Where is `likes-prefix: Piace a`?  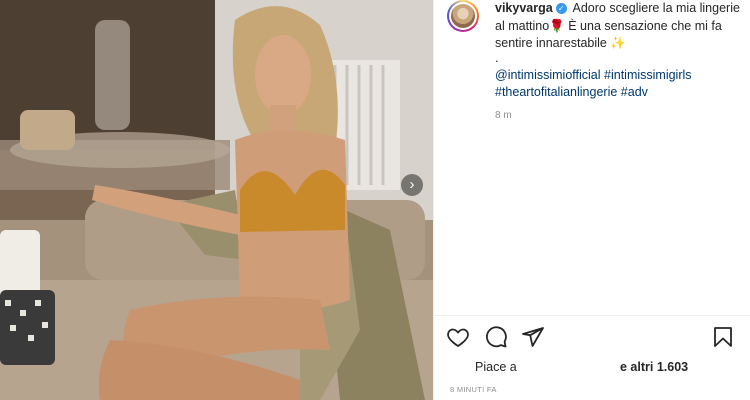
likes-prefix: Piace a is located at coordinates (496, 367).